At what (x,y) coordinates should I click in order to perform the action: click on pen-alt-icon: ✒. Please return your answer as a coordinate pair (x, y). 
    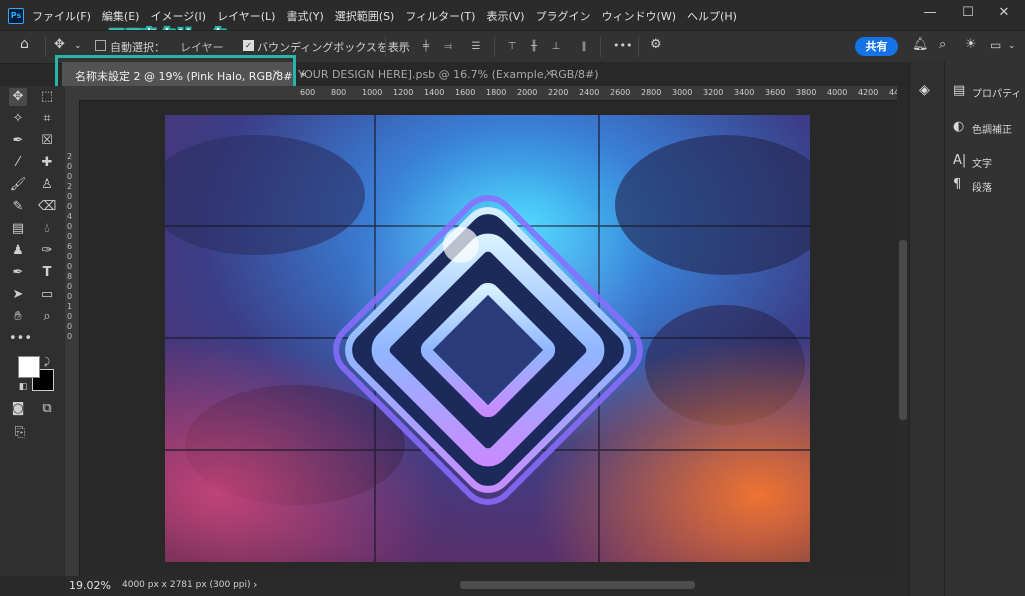
    Looking at the image, I should click on (18, 273).